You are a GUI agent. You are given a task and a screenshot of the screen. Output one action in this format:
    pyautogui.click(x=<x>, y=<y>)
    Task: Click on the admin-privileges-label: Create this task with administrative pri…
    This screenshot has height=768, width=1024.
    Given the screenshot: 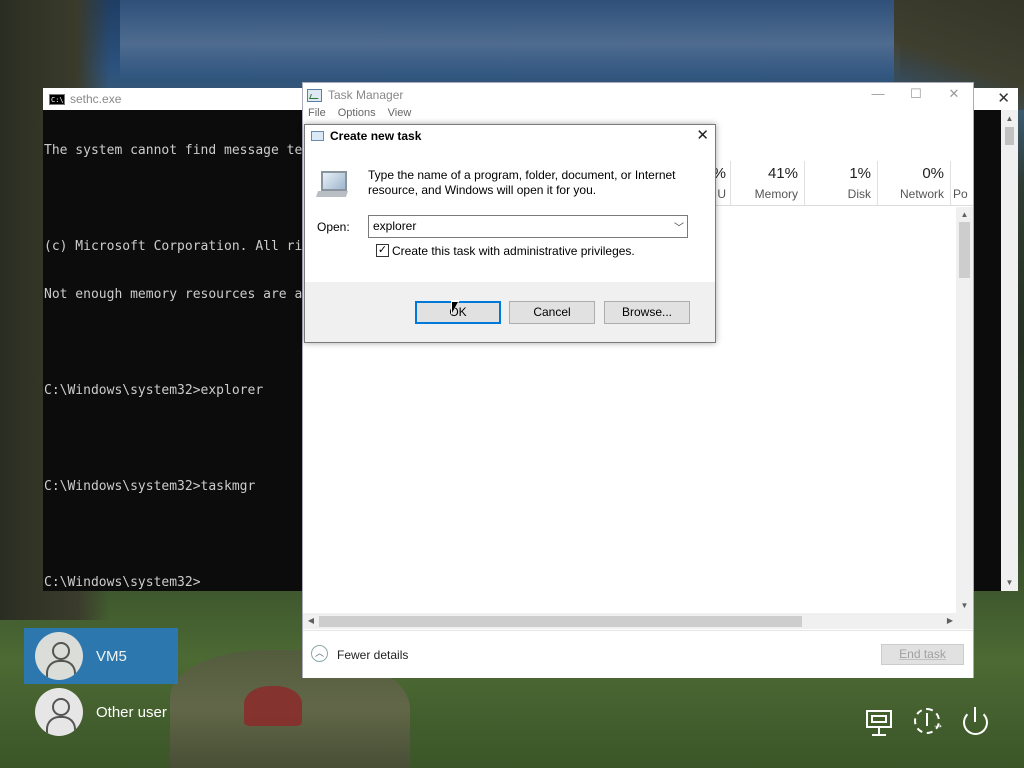 What is the action you would take?
    pyautogui.click(x=513, y=251)
    